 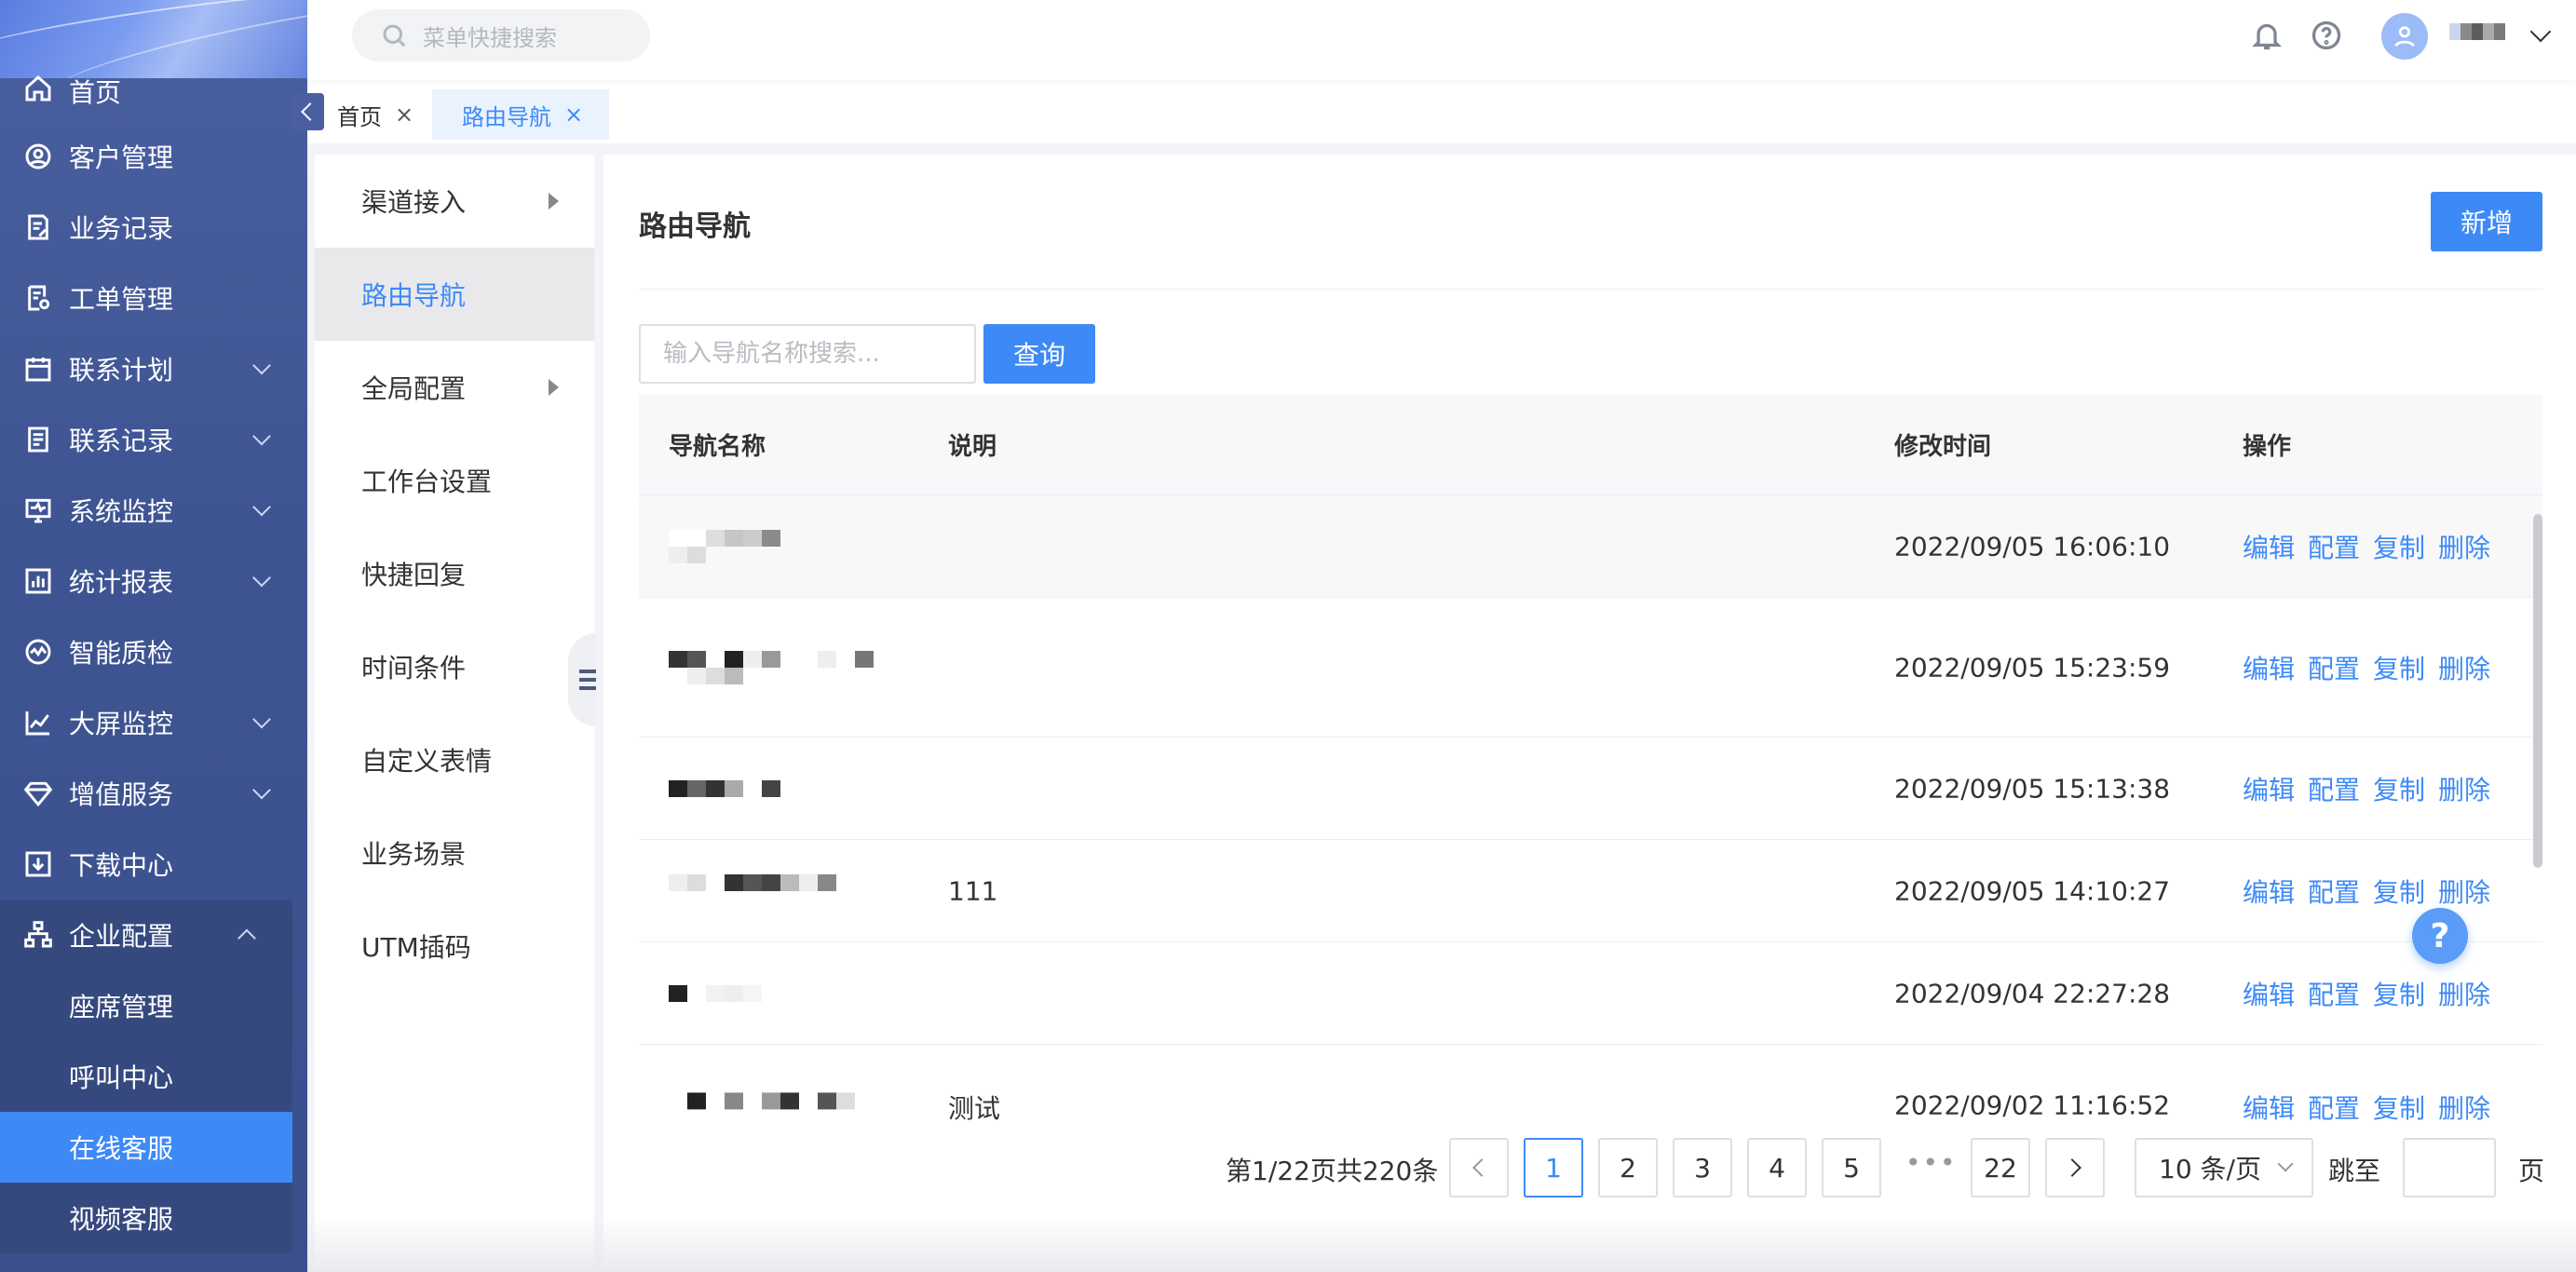 What do you see at coordinates (2366, 993) in the screenshot?
I see `row-actions: 编辑 配置 复制 删除` at bounding box center [2366, 993].